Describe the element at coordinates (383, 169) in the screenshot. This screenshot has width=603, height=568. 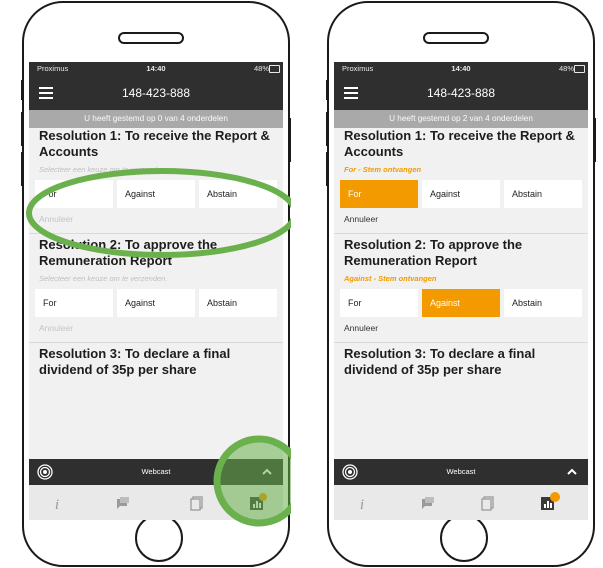
I see `vote-received-label: For - Stem ontvangen` at that location.